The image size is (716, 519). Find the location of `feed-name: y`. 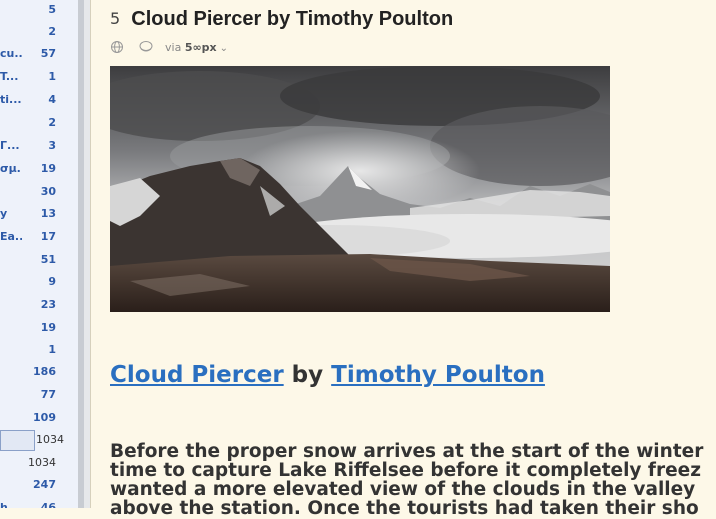

feed-name: y is located at coordinates (4, 213).